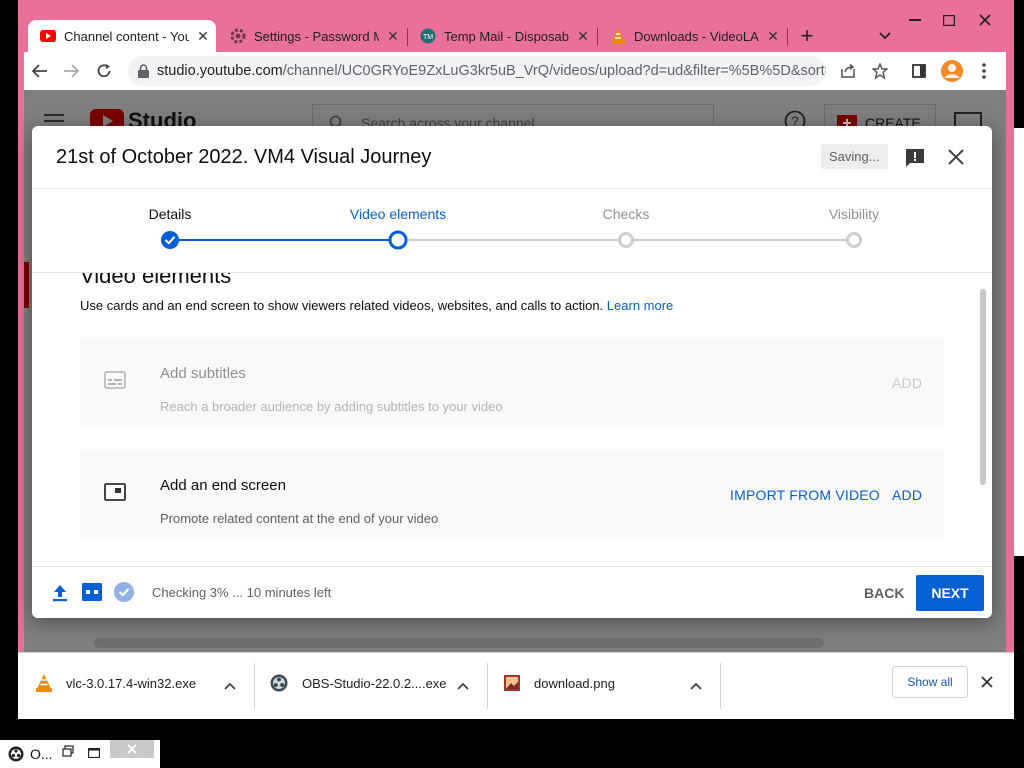 Image resolution: width=1024 pixels, height=768 pixels. I want to click on tab-search-chevron-icon, so click(885, 36).